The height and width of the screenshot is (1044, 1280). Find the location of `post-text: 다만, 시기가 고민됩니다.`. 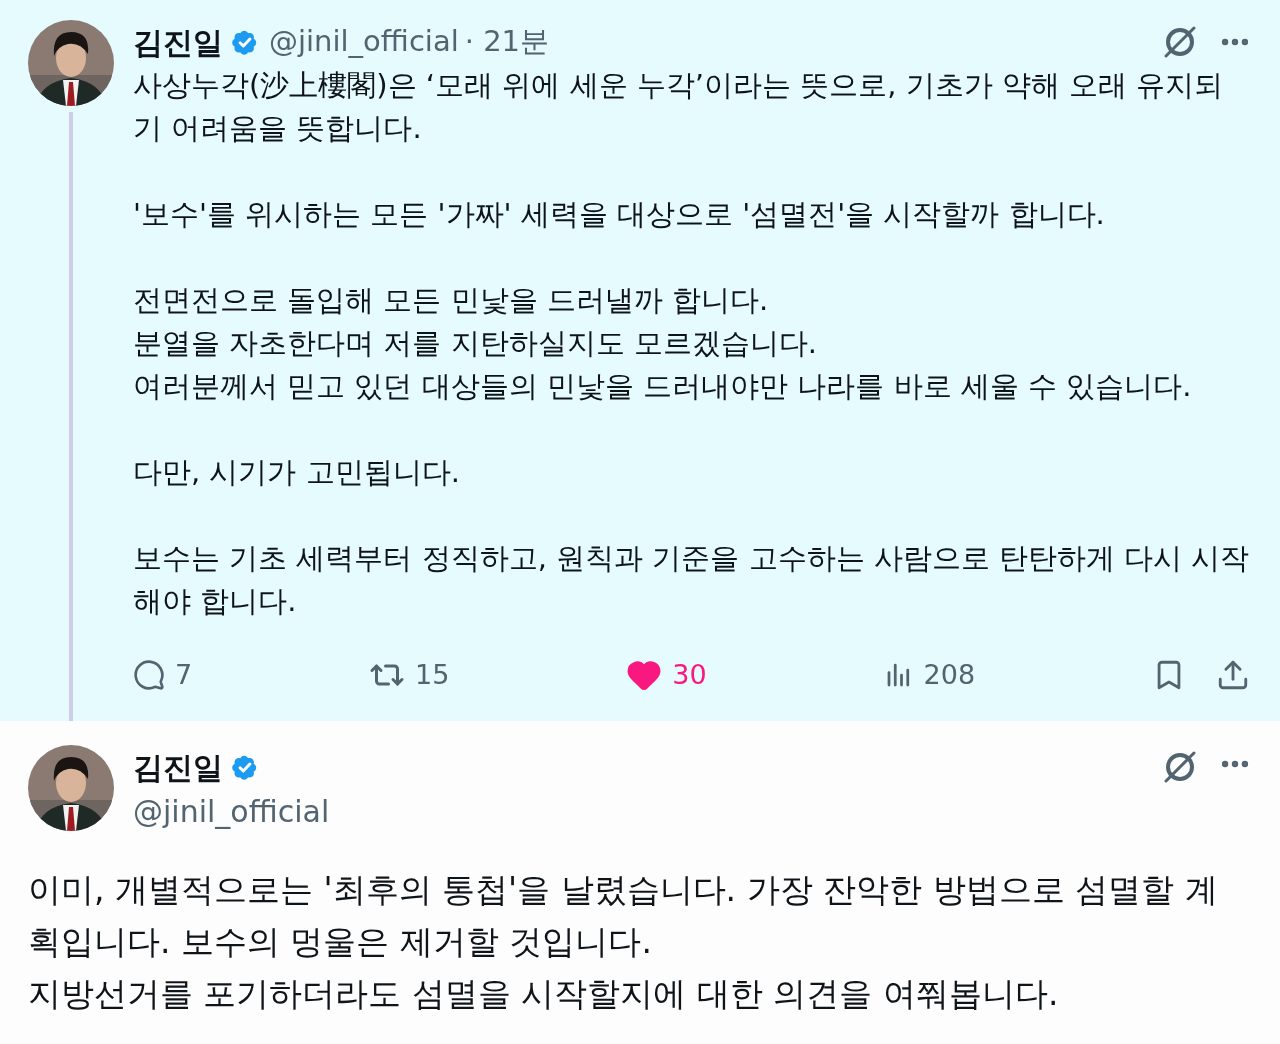

post-text: 다만, 시기가 고민됩니다. is located at coordinates (297, 472).